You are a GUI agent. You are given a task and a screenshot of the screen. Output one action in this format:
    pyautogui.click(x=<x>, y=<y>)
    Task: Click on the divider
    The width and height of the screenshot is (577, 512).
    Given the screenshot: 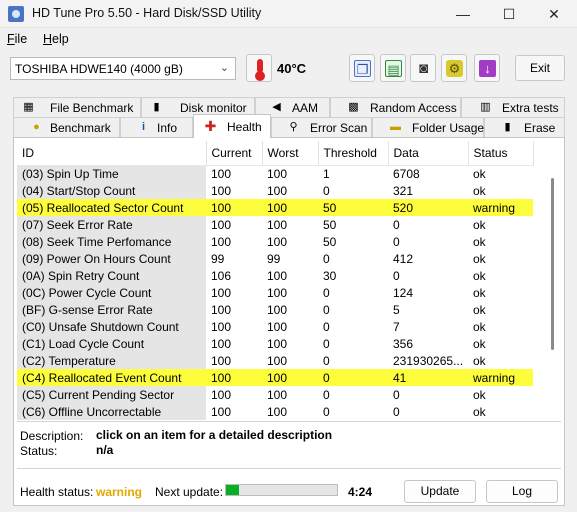 What is the action you would take?
    pyautogui.click(x=289, y=421)
    